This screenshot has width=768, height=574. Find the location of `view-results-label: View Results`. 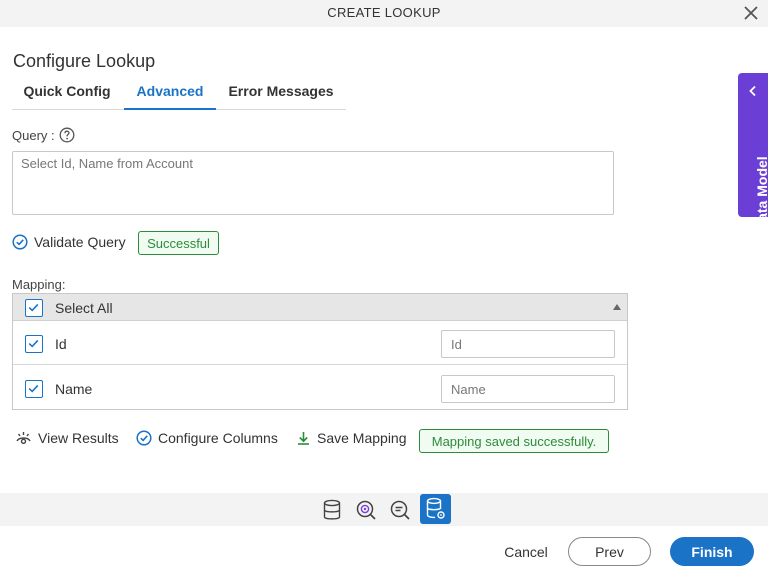

view-results-label: View Results is located at coordinates (78, 438).